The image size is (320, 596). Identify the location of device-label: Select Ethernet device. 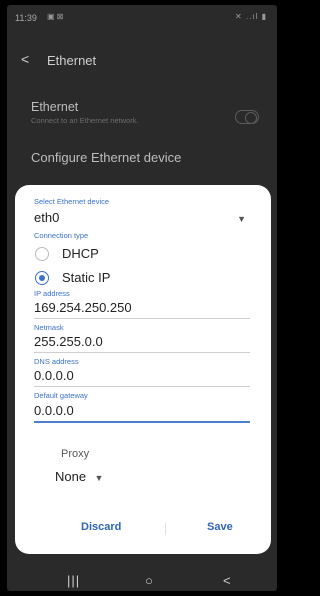
(72, 201).